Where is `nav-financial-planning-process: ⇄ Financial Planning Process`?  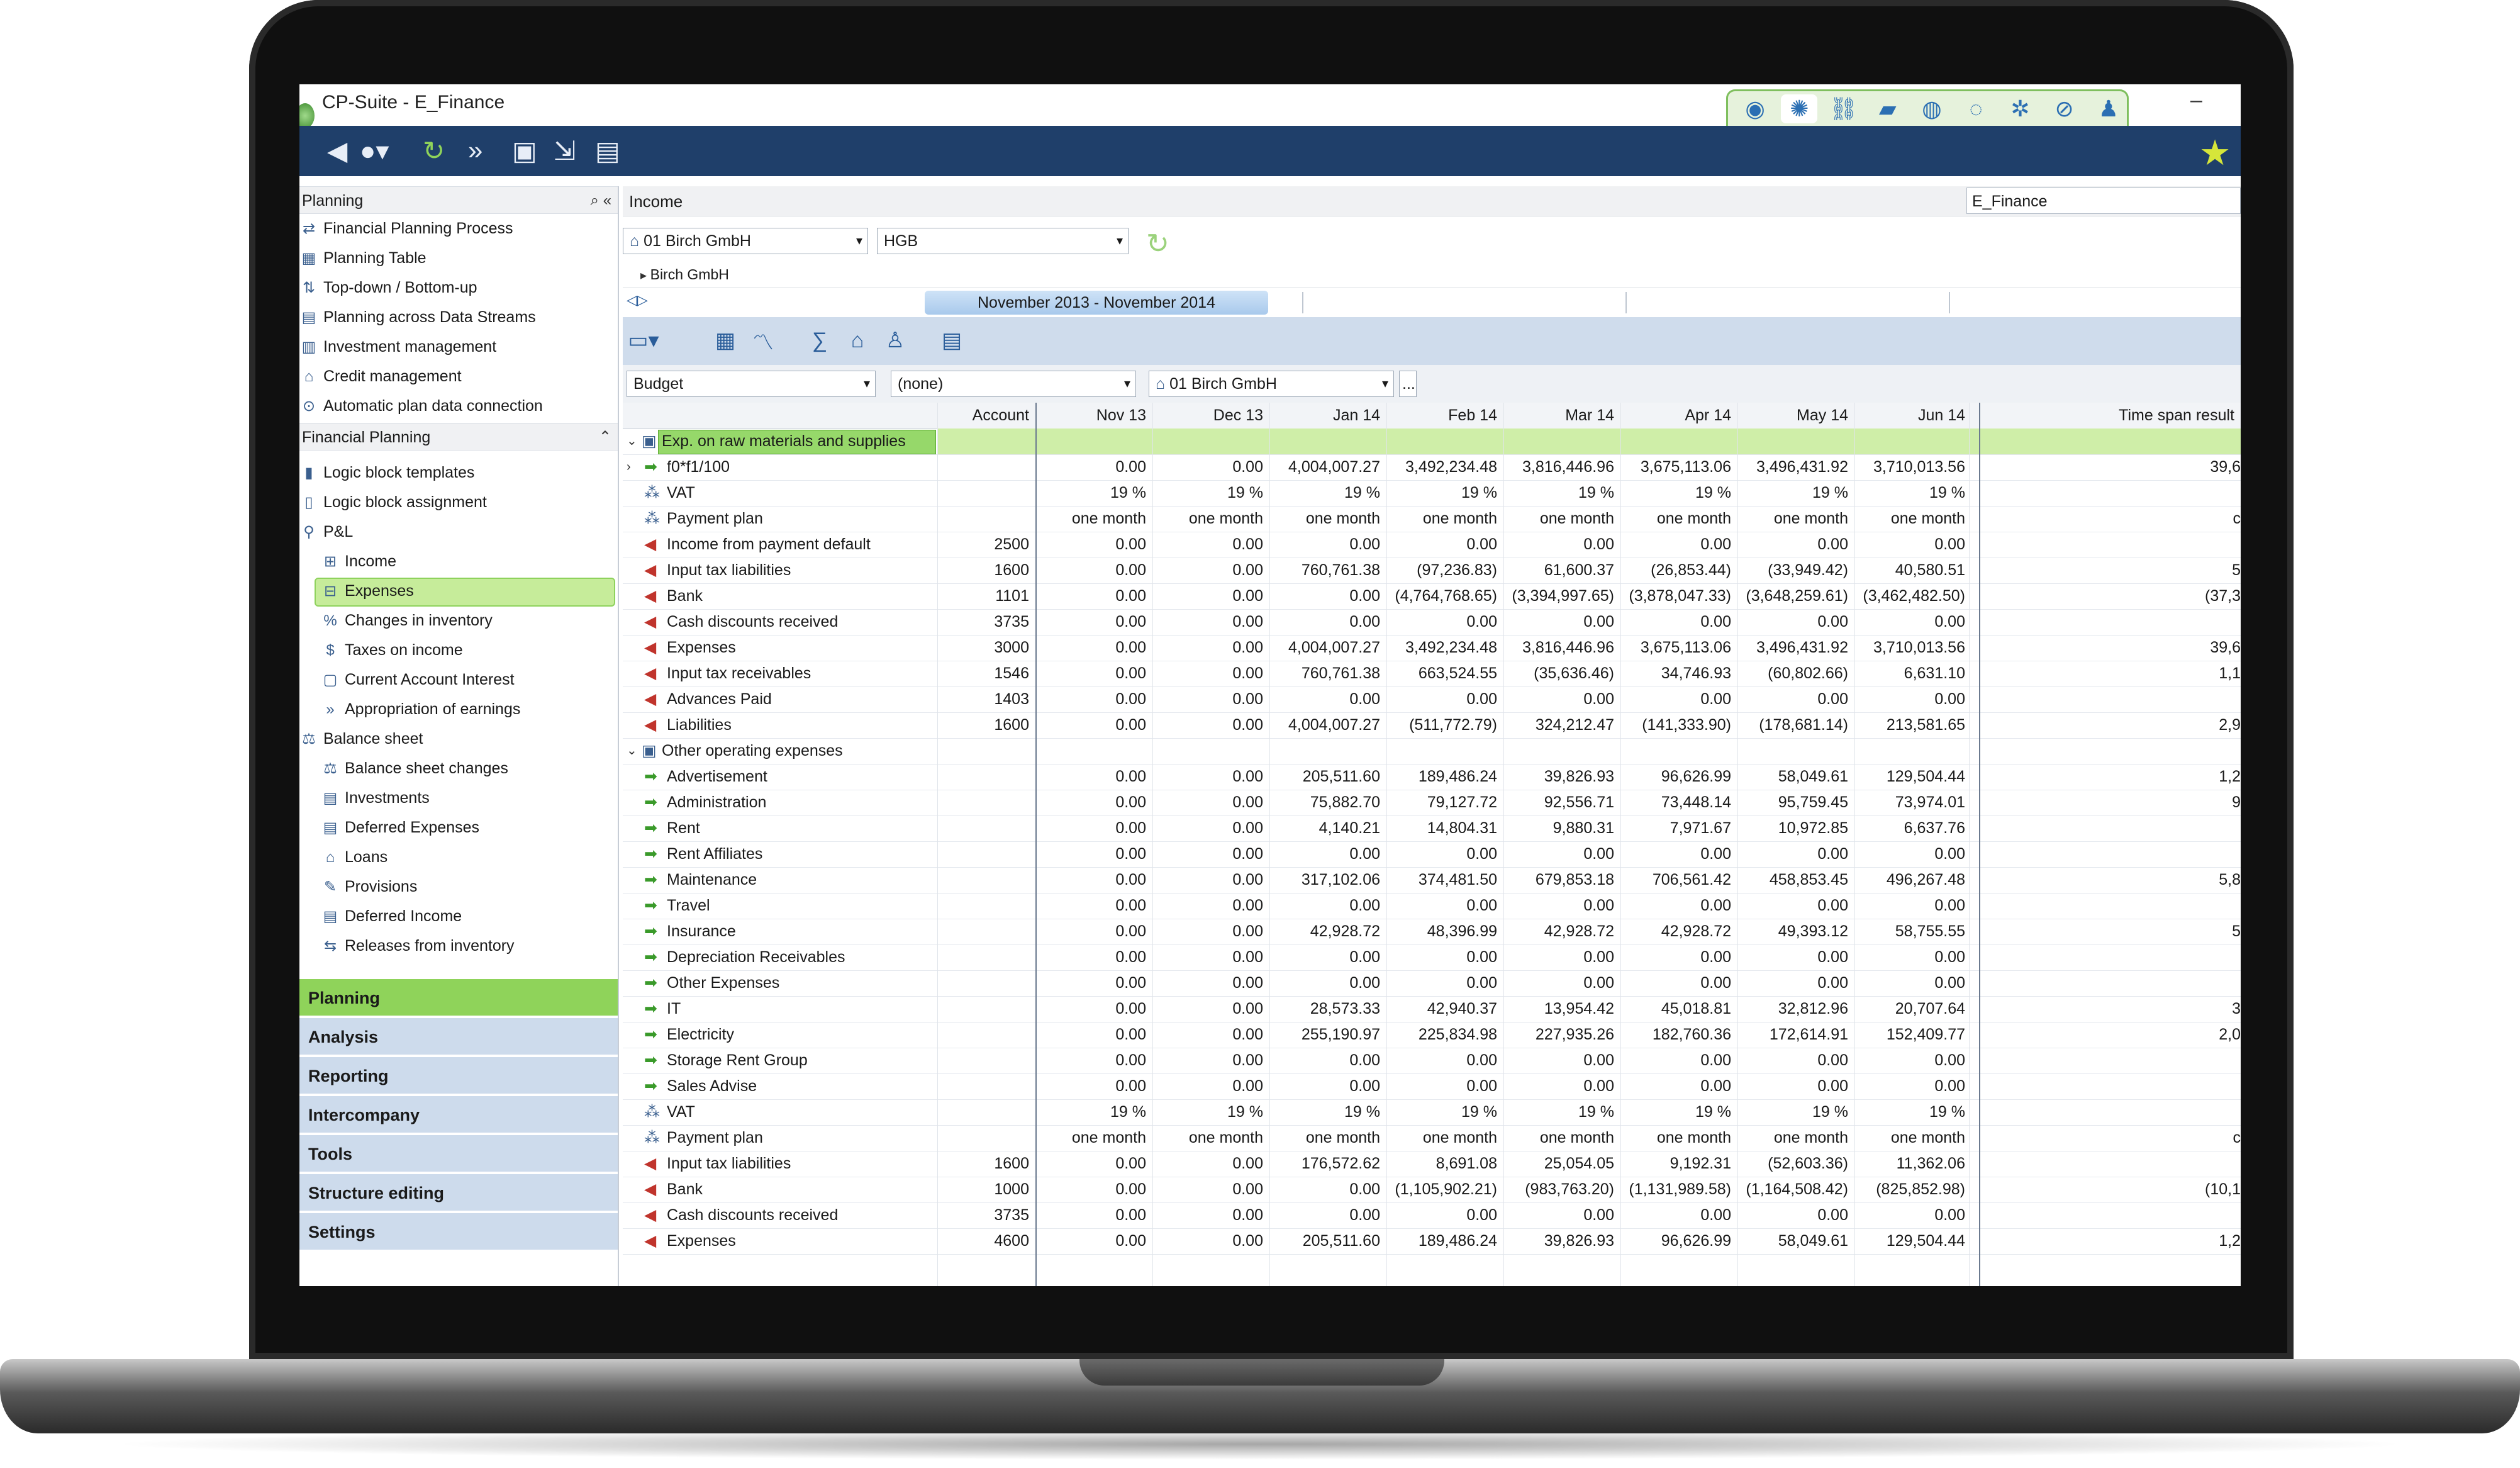
nav-financial-planning-process: ⇄ Financial Planning Process is located at coordinates (406, 228).